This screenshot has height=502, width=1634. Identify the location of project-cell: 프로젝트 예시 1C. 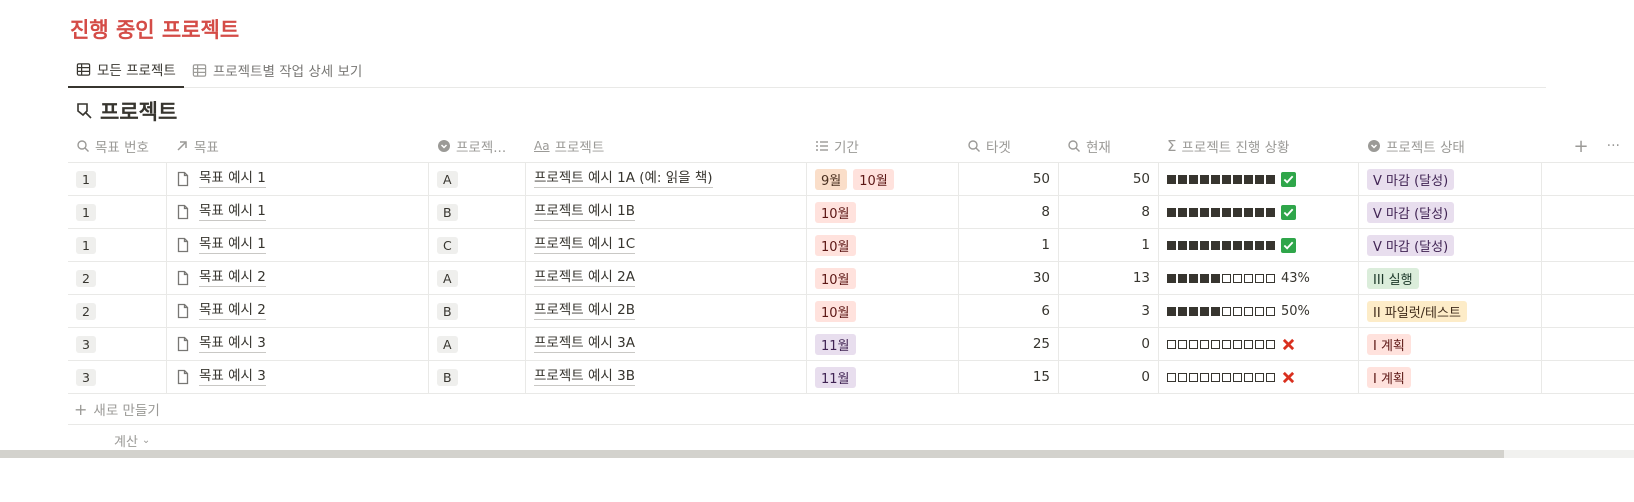
(666, 245).